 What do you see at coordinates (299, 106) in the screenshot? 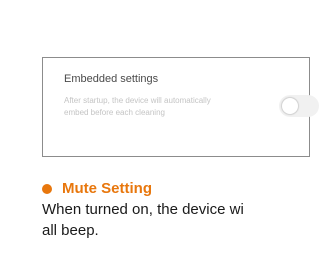
I see `embedded-settings-toggle` at bounding box center [299, 106].